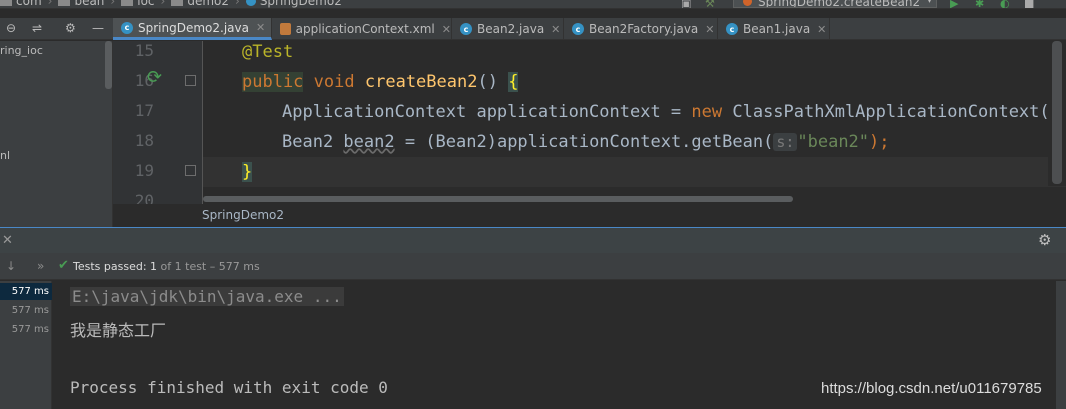 This screenshot has height=409, width=1066. What do you see at coordinates (511, 29) in the screenshot?
I see `tab-label: Bean2.java` at bounding box center [511, 29].